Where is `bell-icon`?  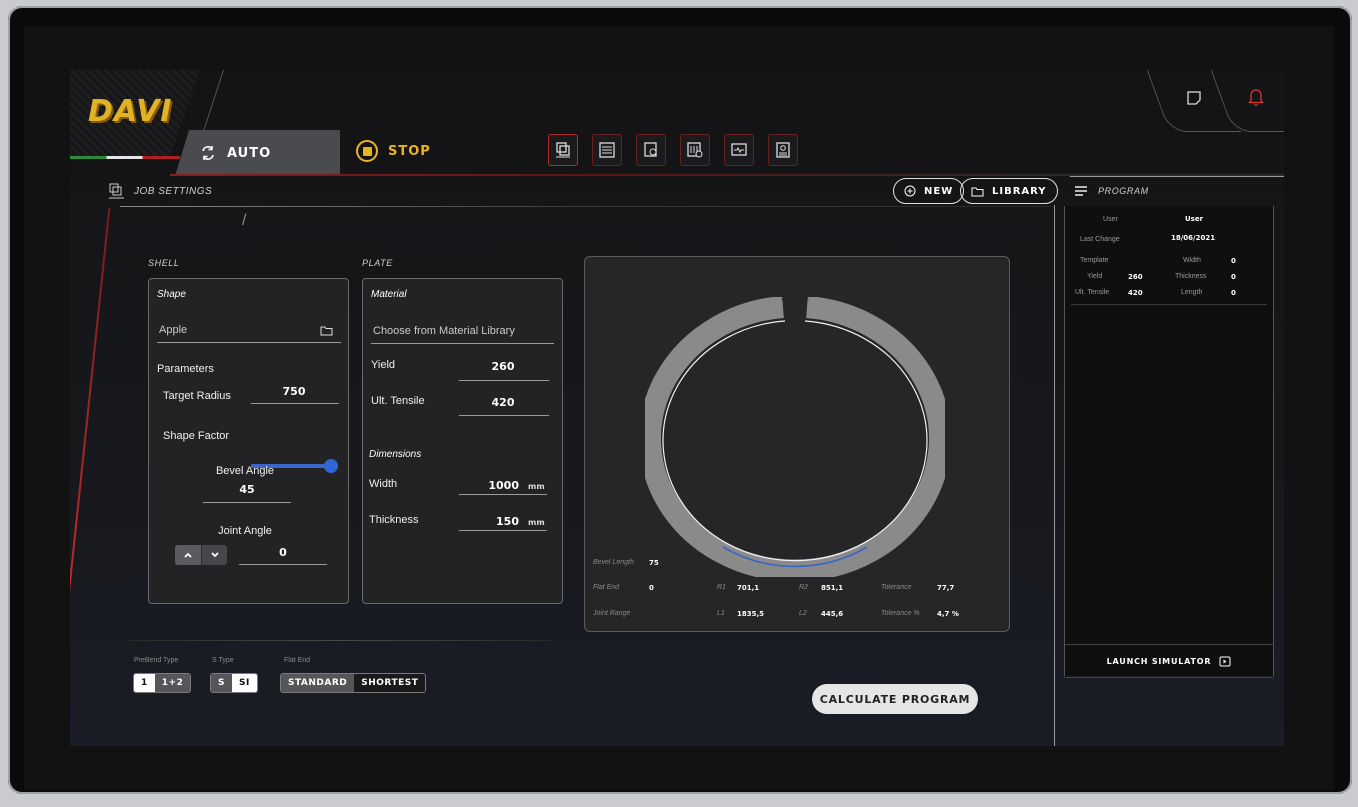
bell-icon is located at coordinates (1256, 97).